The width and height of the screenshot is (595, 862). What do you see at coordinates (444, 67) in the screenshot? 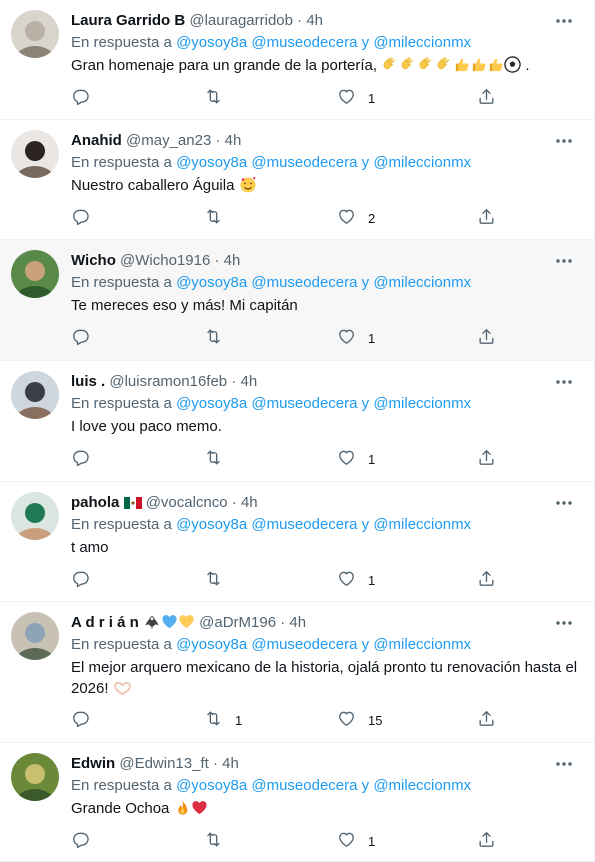
I see `clapping-hands-icon` at bounding box center [444, 67].